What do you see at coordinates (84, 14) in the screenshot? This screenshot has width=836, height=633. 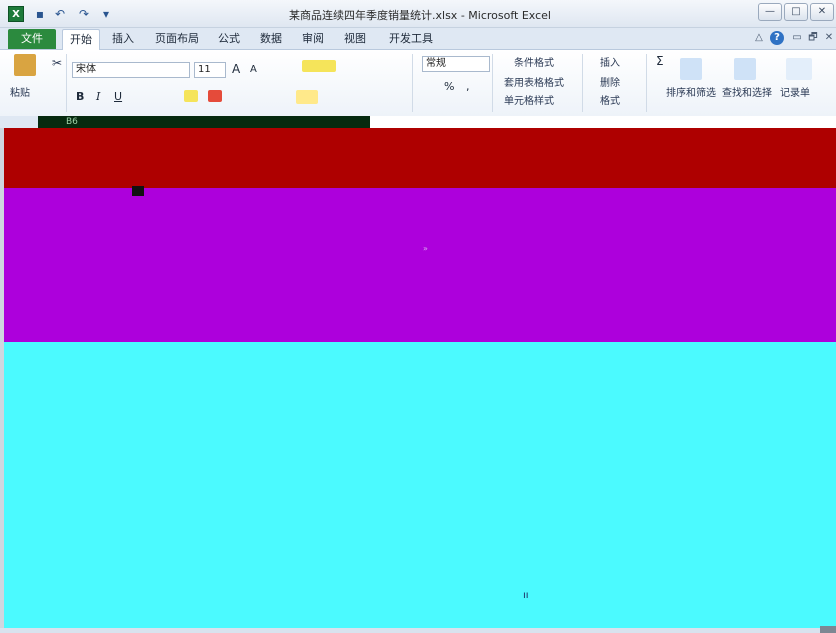 I see `redo-icon: ↷` at bounding box center [84, 14].